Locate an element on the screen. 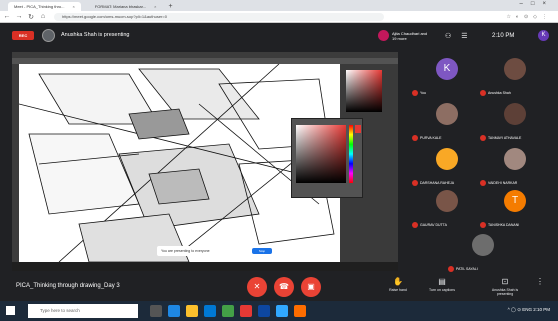 The width and height of the screenshot is (558, 321). photoshop-icon is located at coordinates (282, 311).